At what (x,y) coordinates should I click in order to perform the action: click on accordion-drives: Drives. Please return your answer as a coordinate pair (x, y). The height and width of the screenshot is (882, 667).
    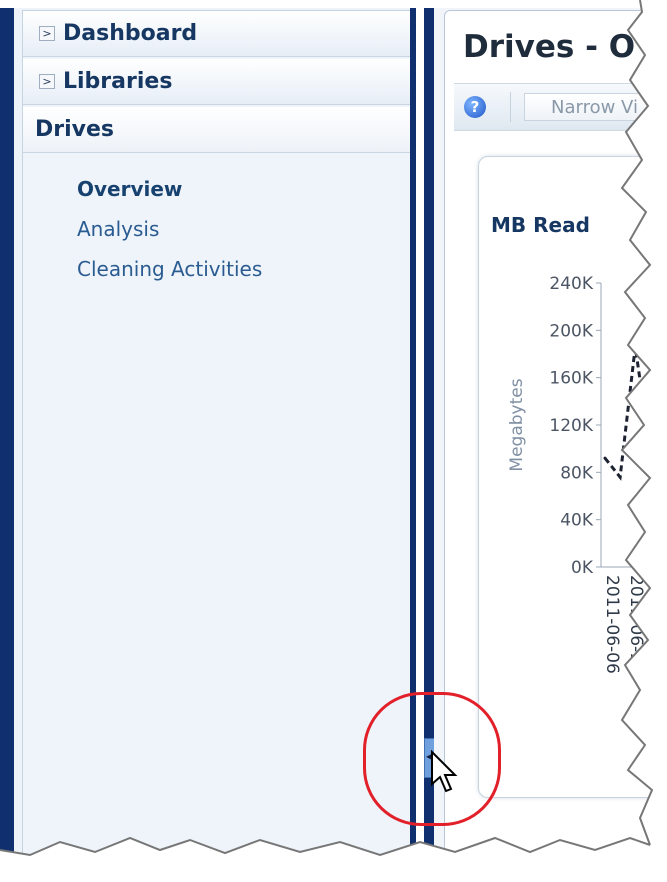
    Looking at the image, I should click on (219, 130).